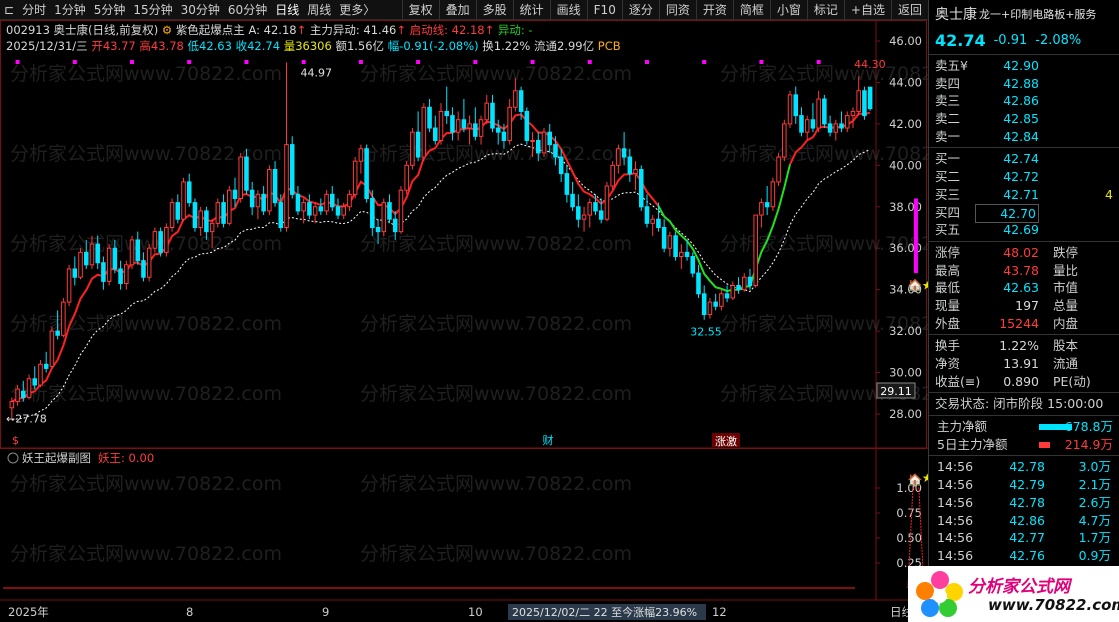  I want to click on period-tab-6: 日线, so click(287, 10).